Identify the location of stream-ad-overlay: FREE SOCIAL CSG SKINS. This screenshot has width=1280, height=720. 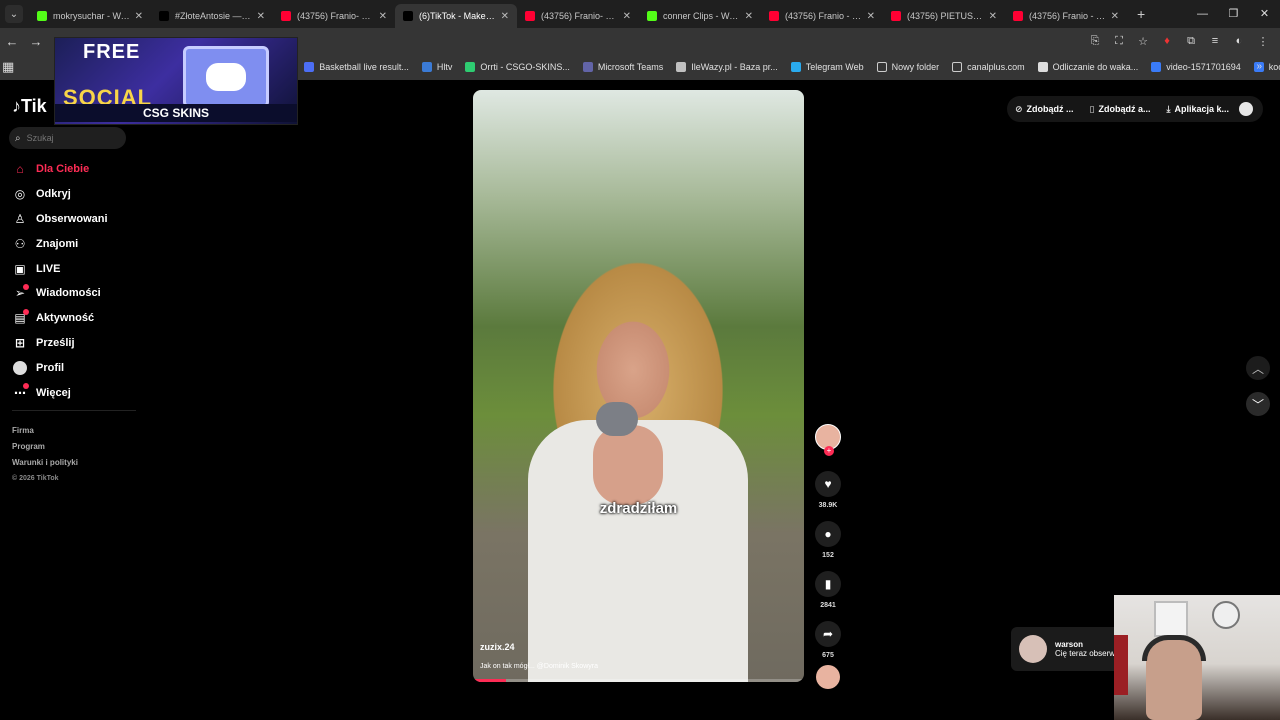
(176, 81).